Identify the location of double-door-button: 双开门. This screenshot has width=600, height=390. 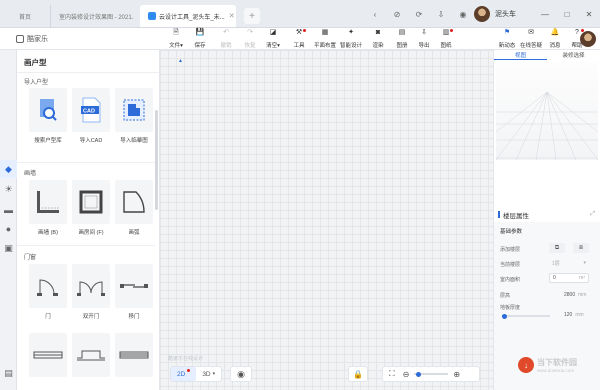
(91, 292).